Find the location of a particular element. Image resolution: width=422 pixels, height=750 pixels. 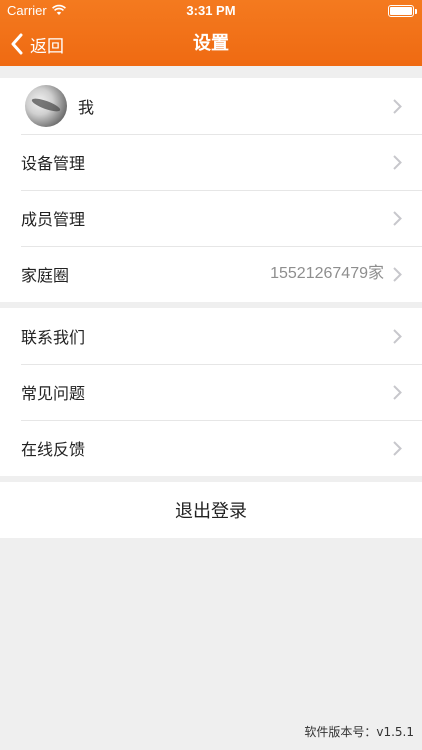

member-management-row: 成员管理 is located at coordinates (211, 218).